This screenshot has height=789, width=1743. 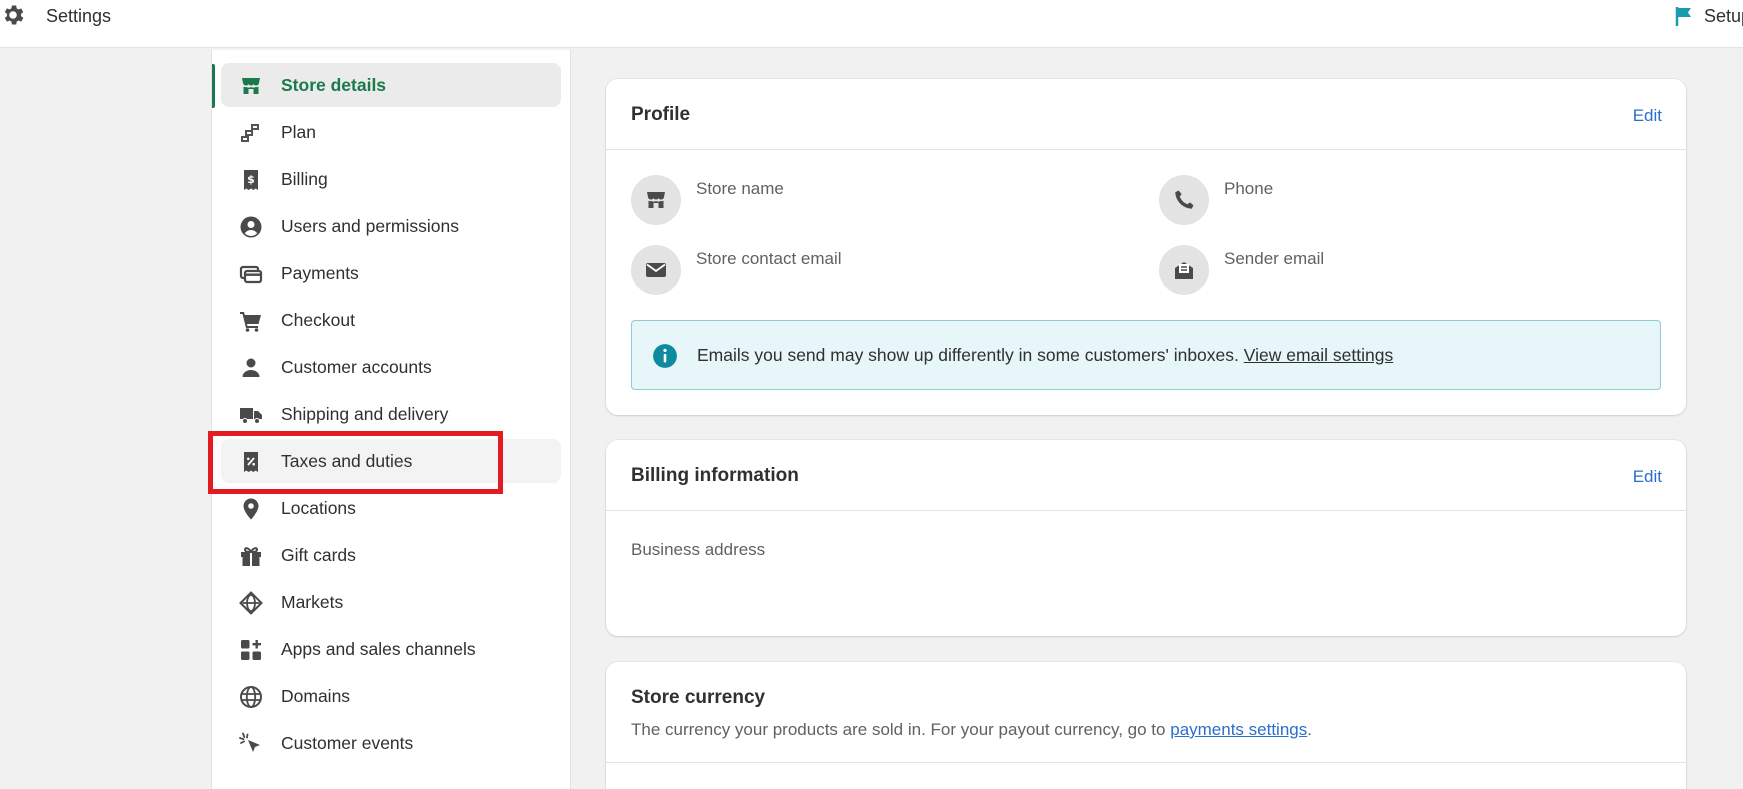 What do you see at coordinates (334, 85) in the screenshot?
I see `sidebar-item-label: Store details` at bounding box center [334, 85].